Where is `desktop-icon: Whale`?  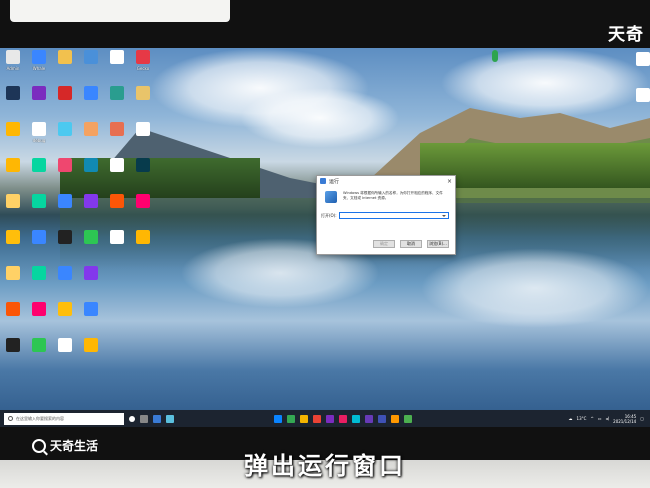
desktop-icon: Whale is located at coordinates (39, 67).